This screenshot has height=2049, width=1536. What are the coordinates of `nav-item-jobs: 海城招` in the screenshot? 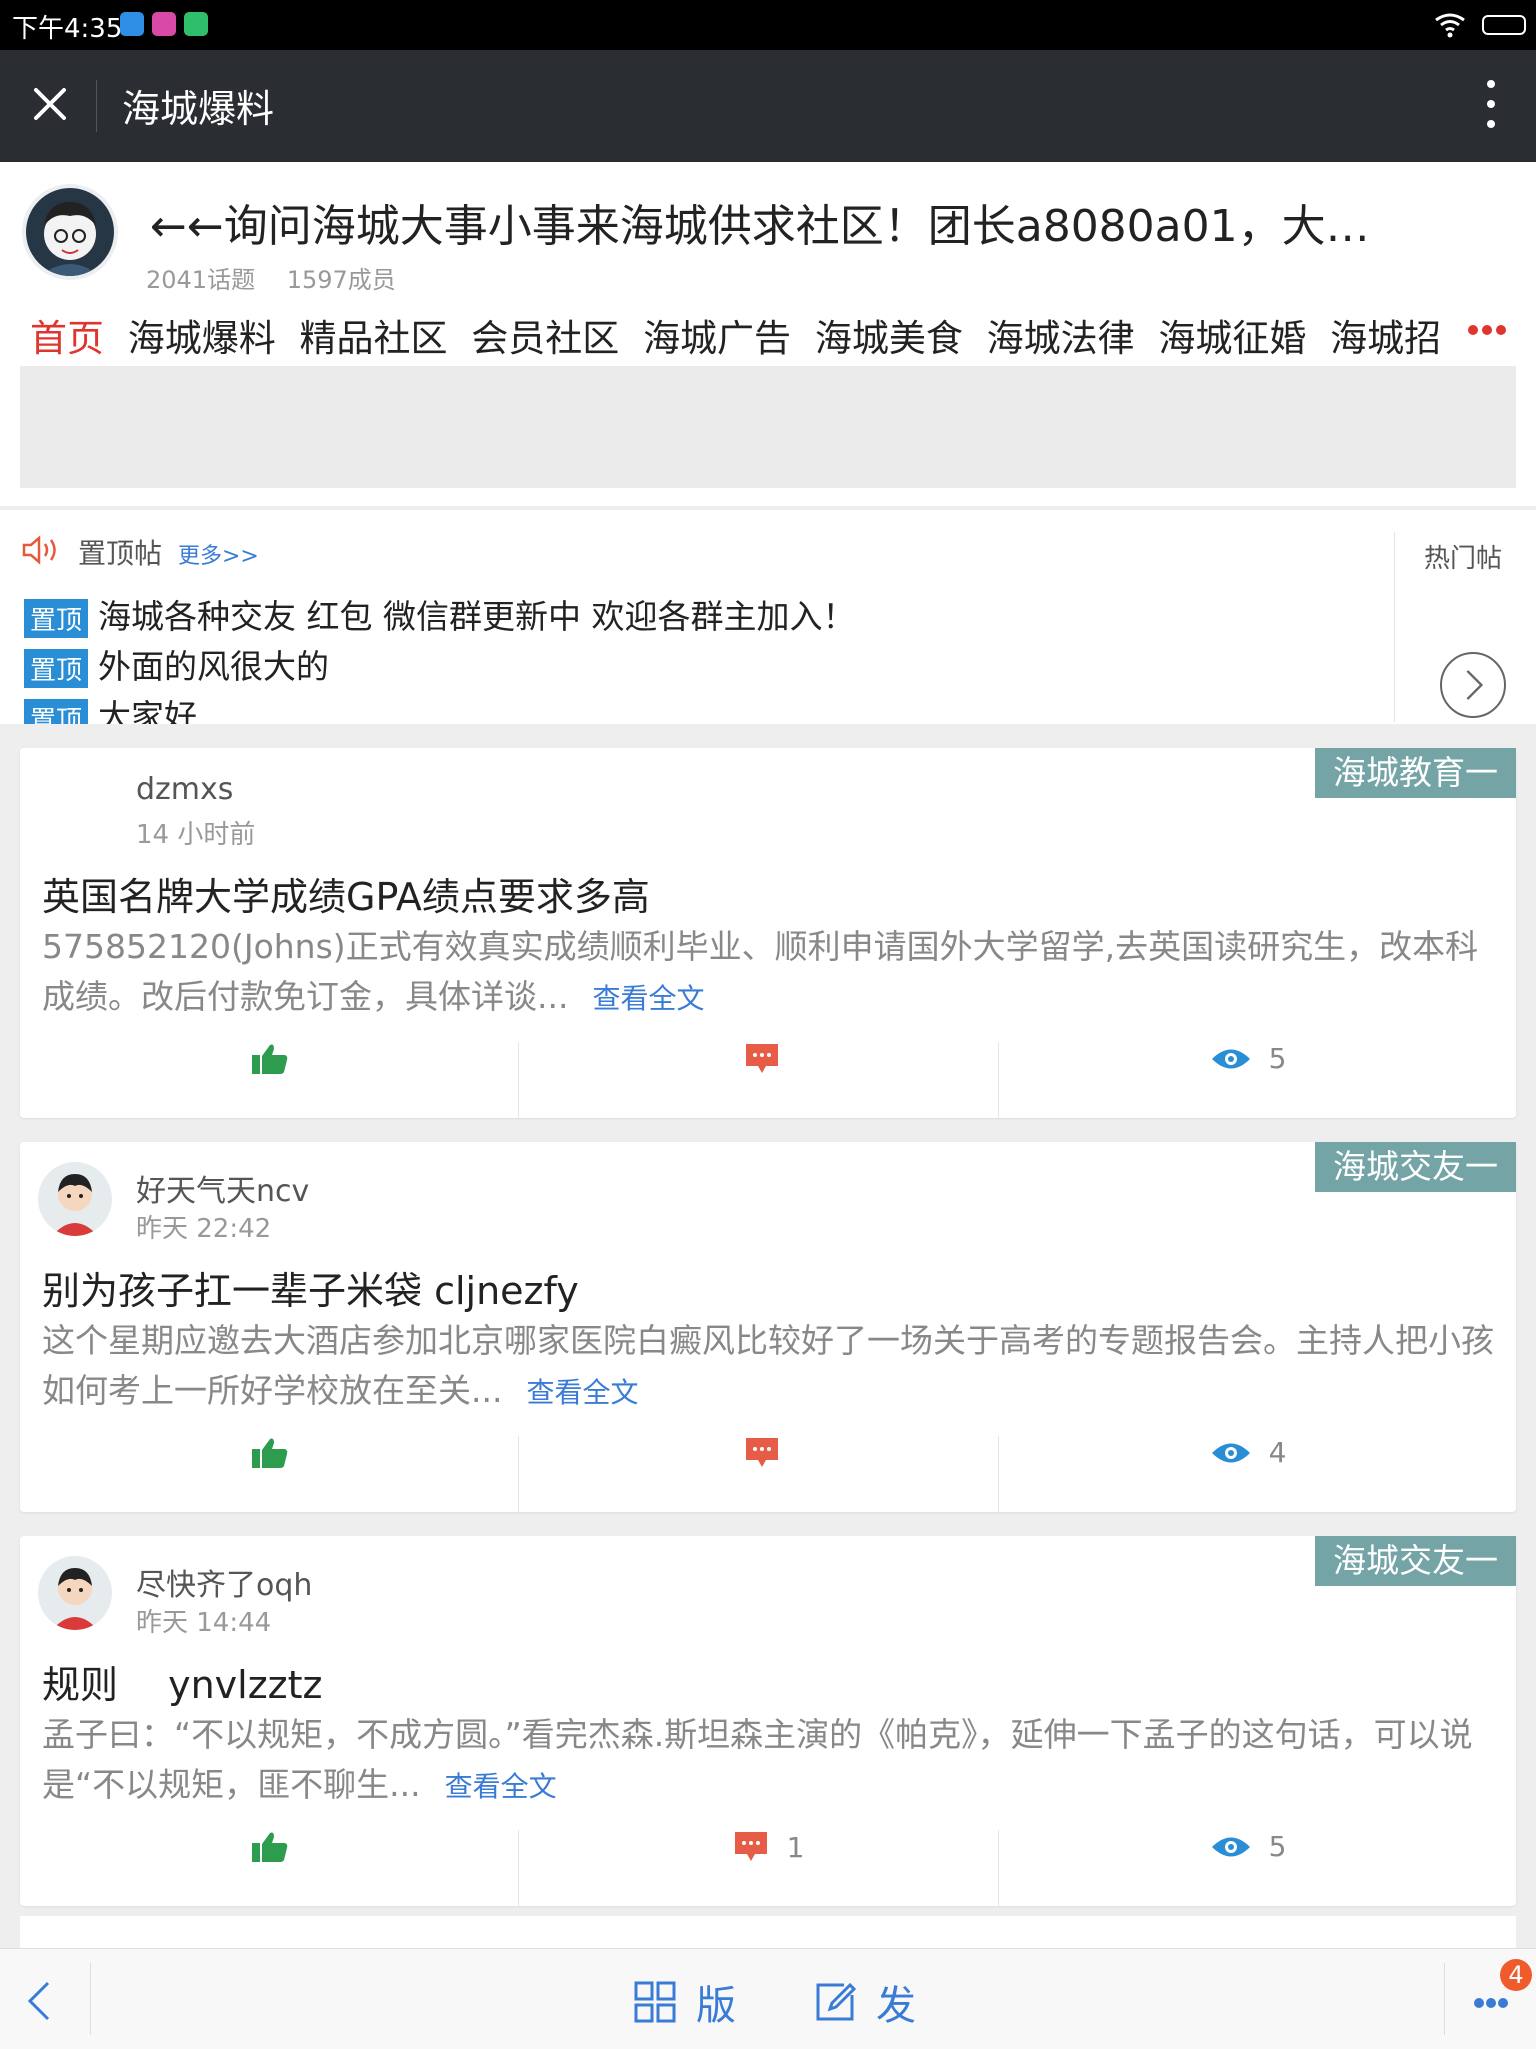 It's located at (1385, 338).